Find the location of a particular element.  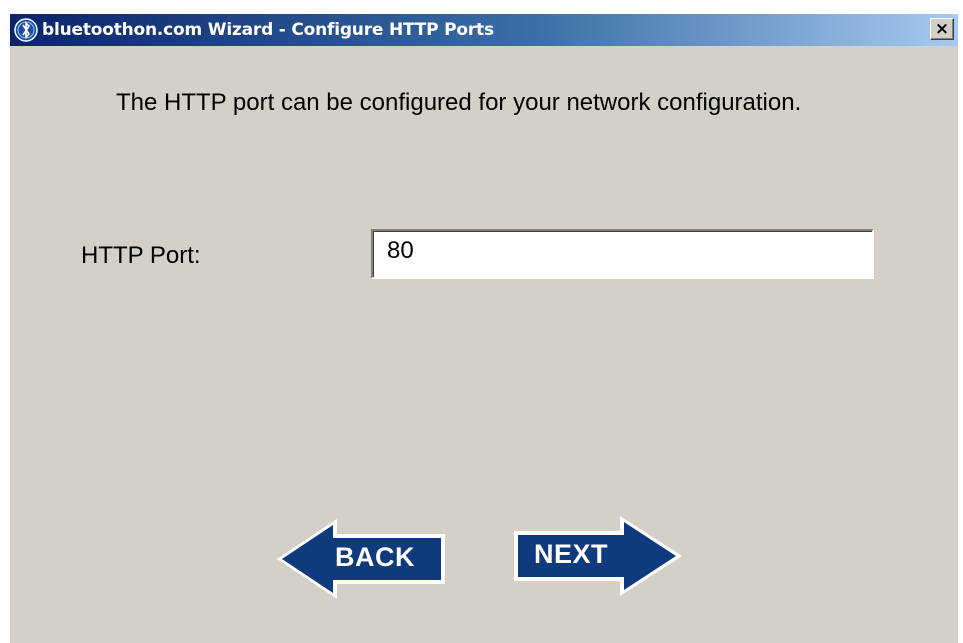

close-icon: × is located at coordinates (942, 29).